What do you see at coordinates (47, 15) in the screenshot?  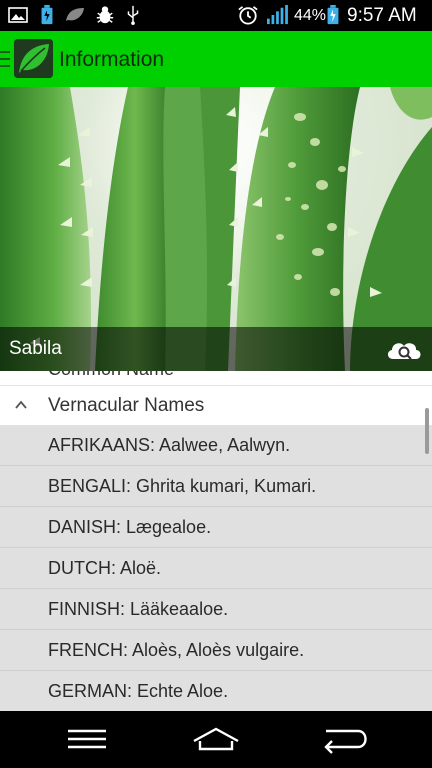 I see `battery-saver-icon` at bounding box center [47, 15].